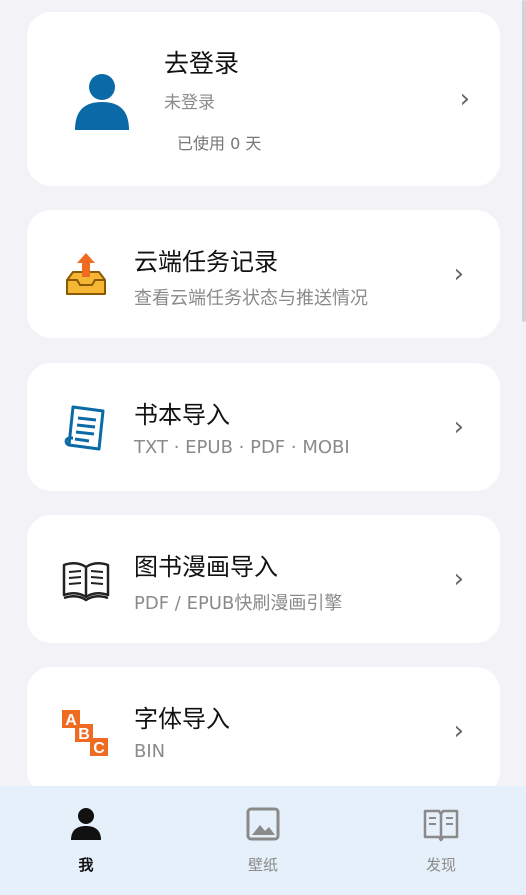 The image size is (526, 895). What do you see at coordinates (86, 824) in the screenshot?
I see `person-icon` at bounding box center [86, 824].